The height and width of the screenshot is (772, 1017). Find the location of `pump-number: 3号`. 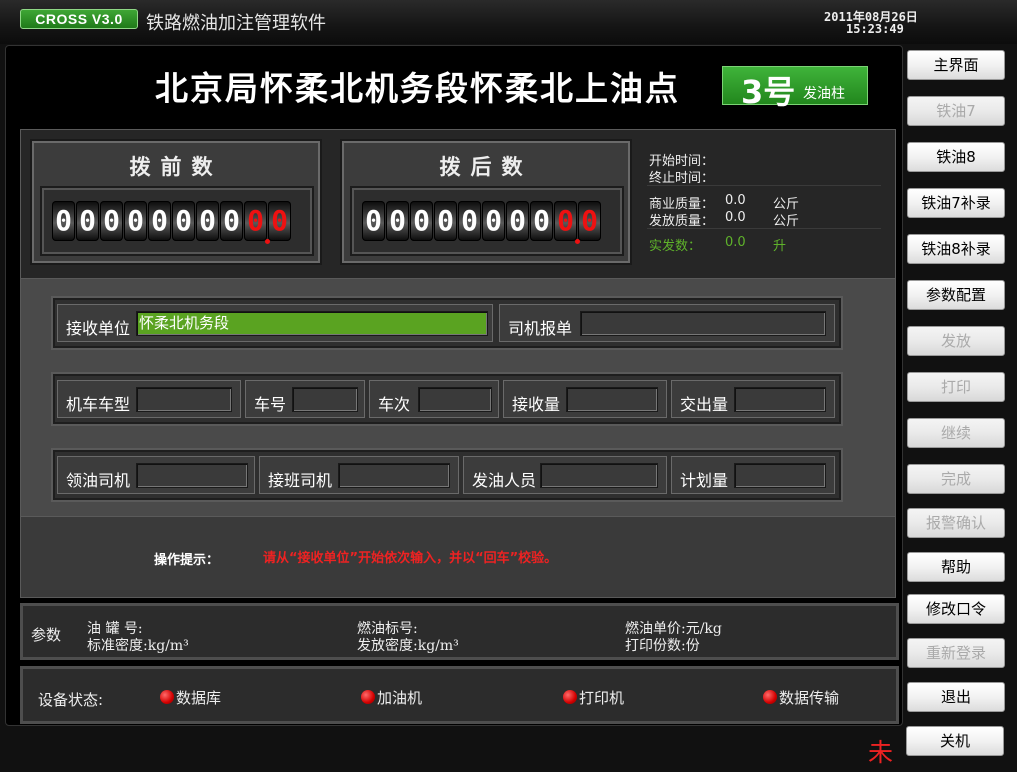

pump-number: 3号 is located at coordinates (768, 92).